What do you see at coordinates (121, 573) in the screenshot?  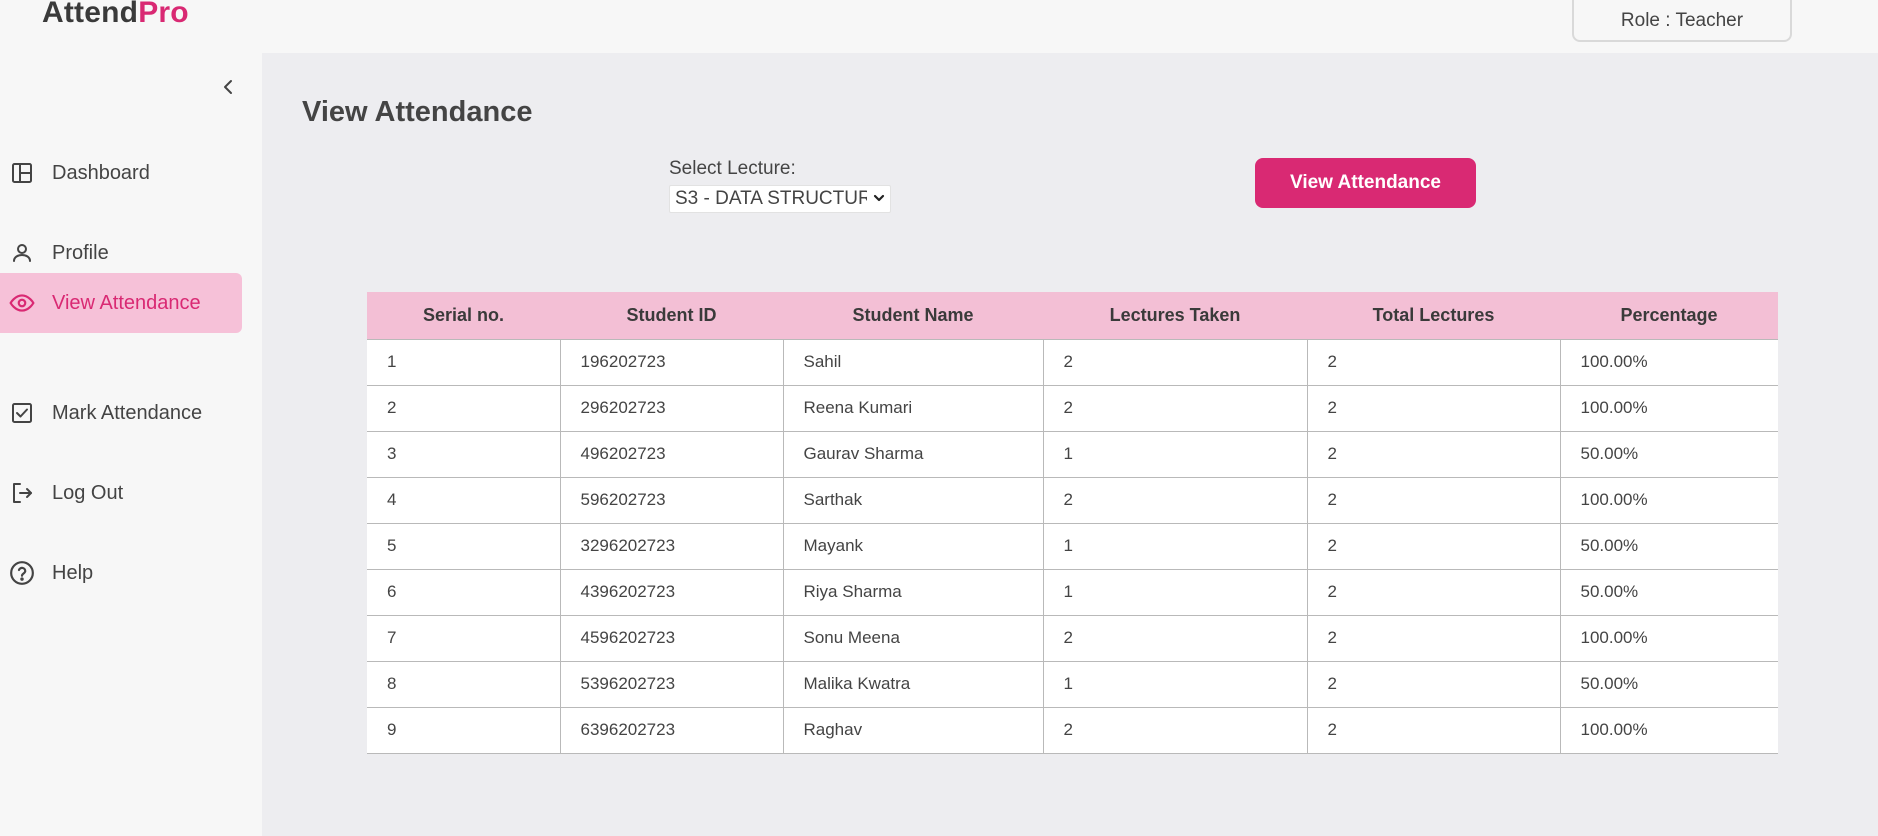 I see `sidebar-item-help: Help` at bounding box center [121, 573].